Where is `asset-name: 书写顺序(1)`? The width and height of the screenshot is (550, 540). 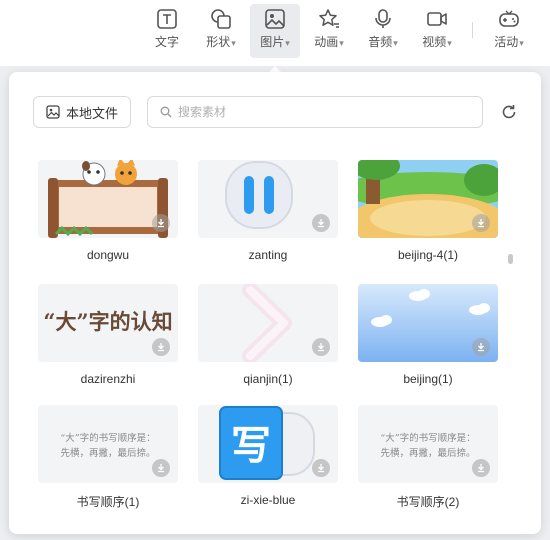
asset-name: 书写顺序(1) is located at coordinates (108, 502).